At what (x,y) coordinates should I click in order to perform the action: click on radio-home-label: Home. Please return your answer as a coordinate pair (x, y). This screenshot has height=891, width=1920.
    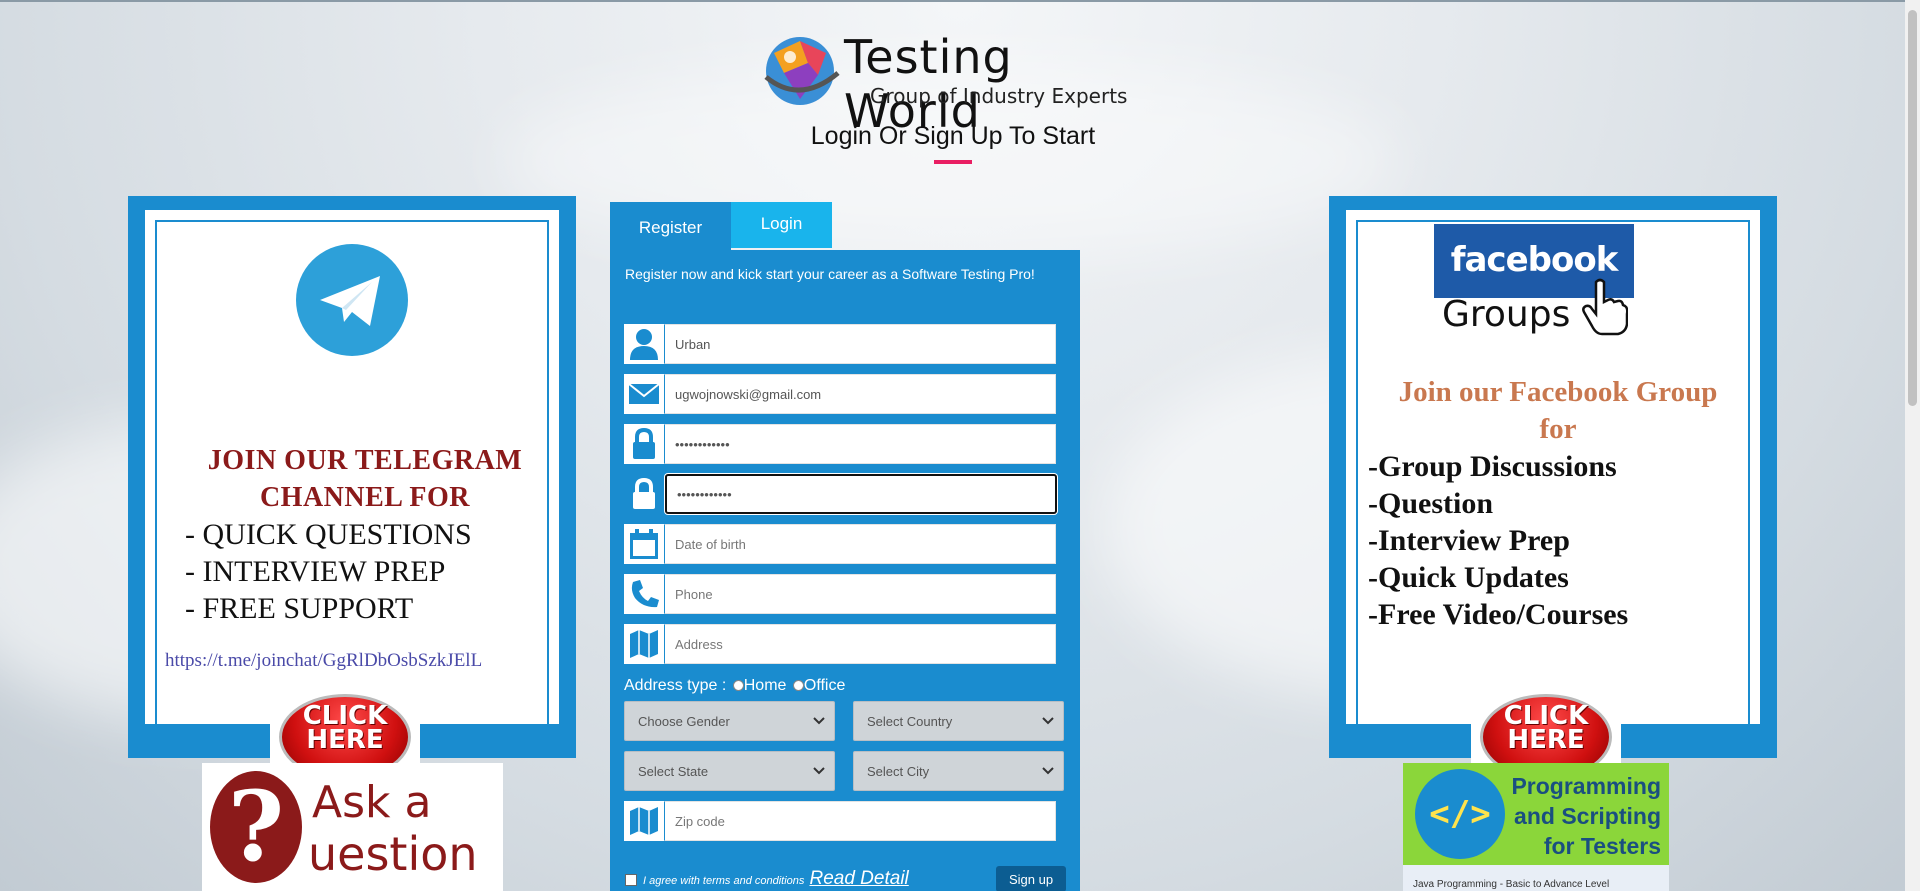
    Looking at the image, I should click on (765, 685).